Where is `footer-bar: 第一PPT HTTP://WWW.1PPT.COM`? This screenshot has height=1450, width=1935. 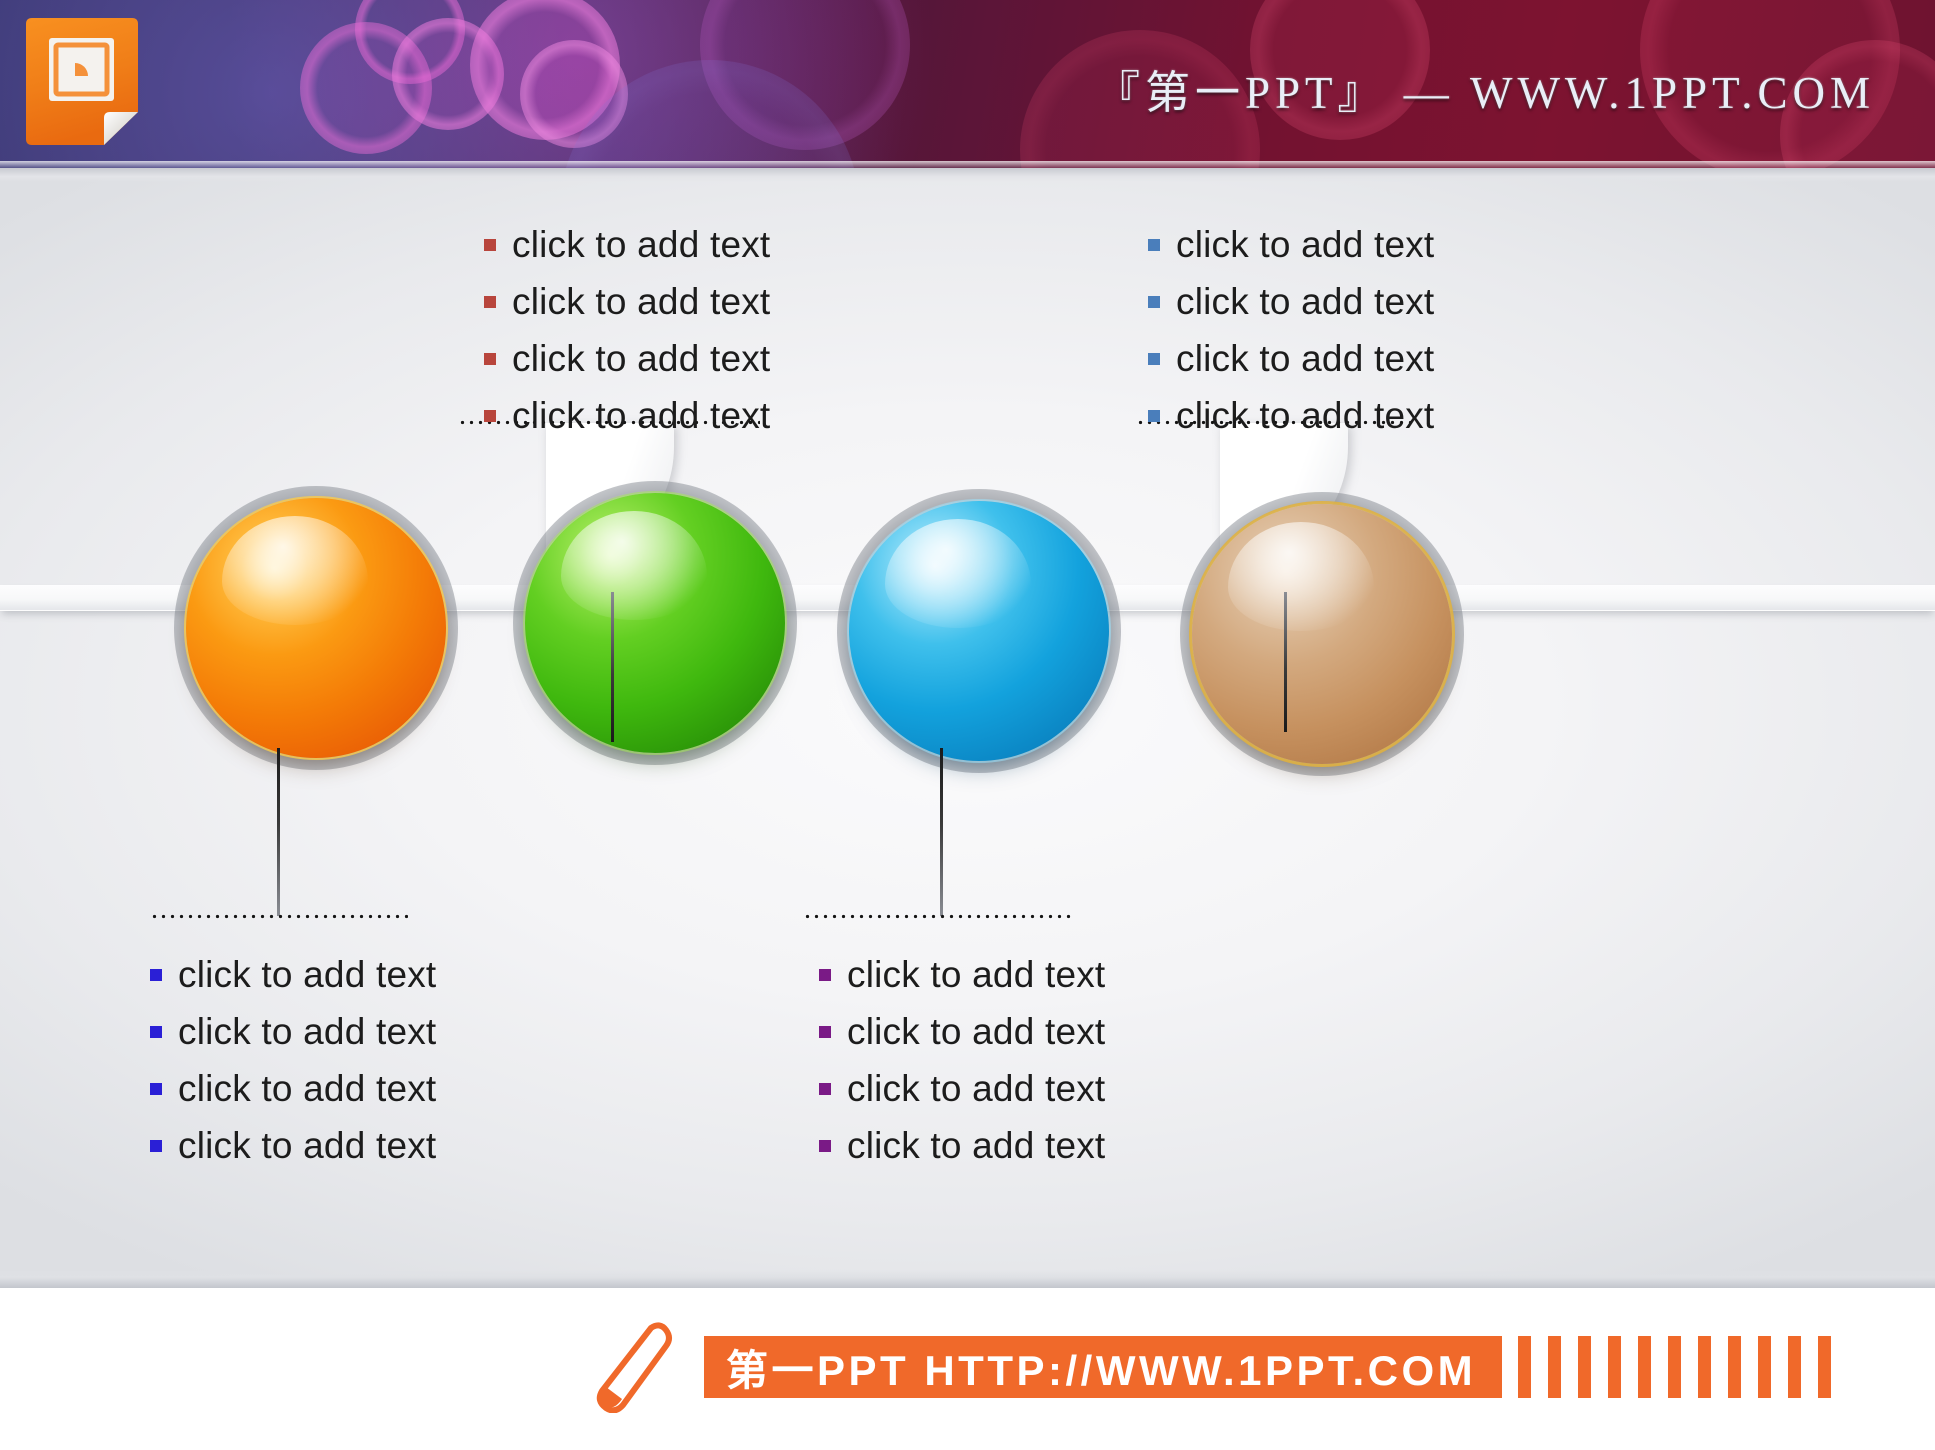
footer-bar: 第一PPT HTTP://WWW.1PPT.COM is located at coordinates (967, 1369).